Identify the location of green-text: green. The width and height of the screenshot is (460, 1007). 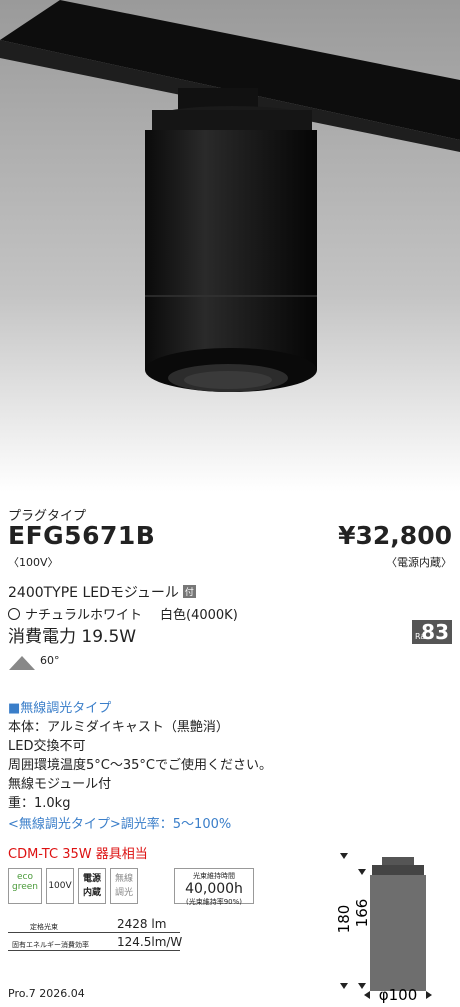
(25, 887).